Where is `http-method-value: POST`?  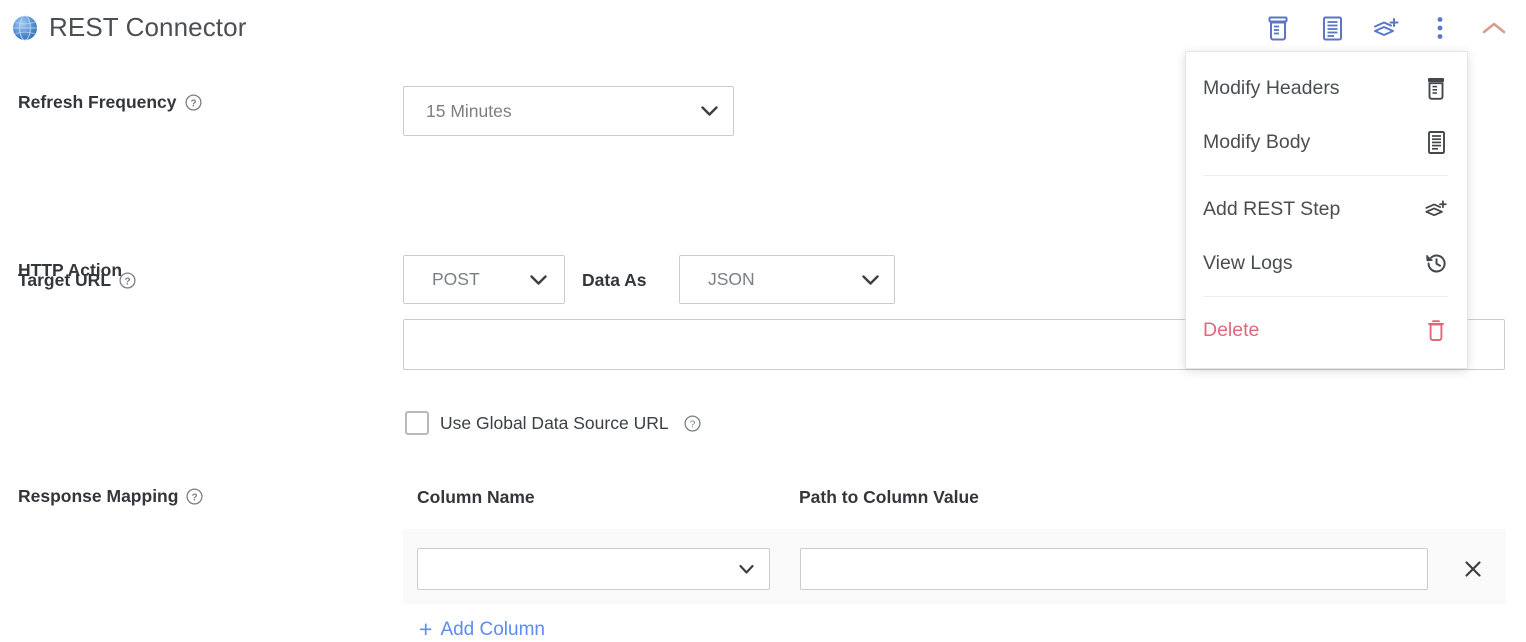 http-method-value: POST is located at coordinates (456, 279).